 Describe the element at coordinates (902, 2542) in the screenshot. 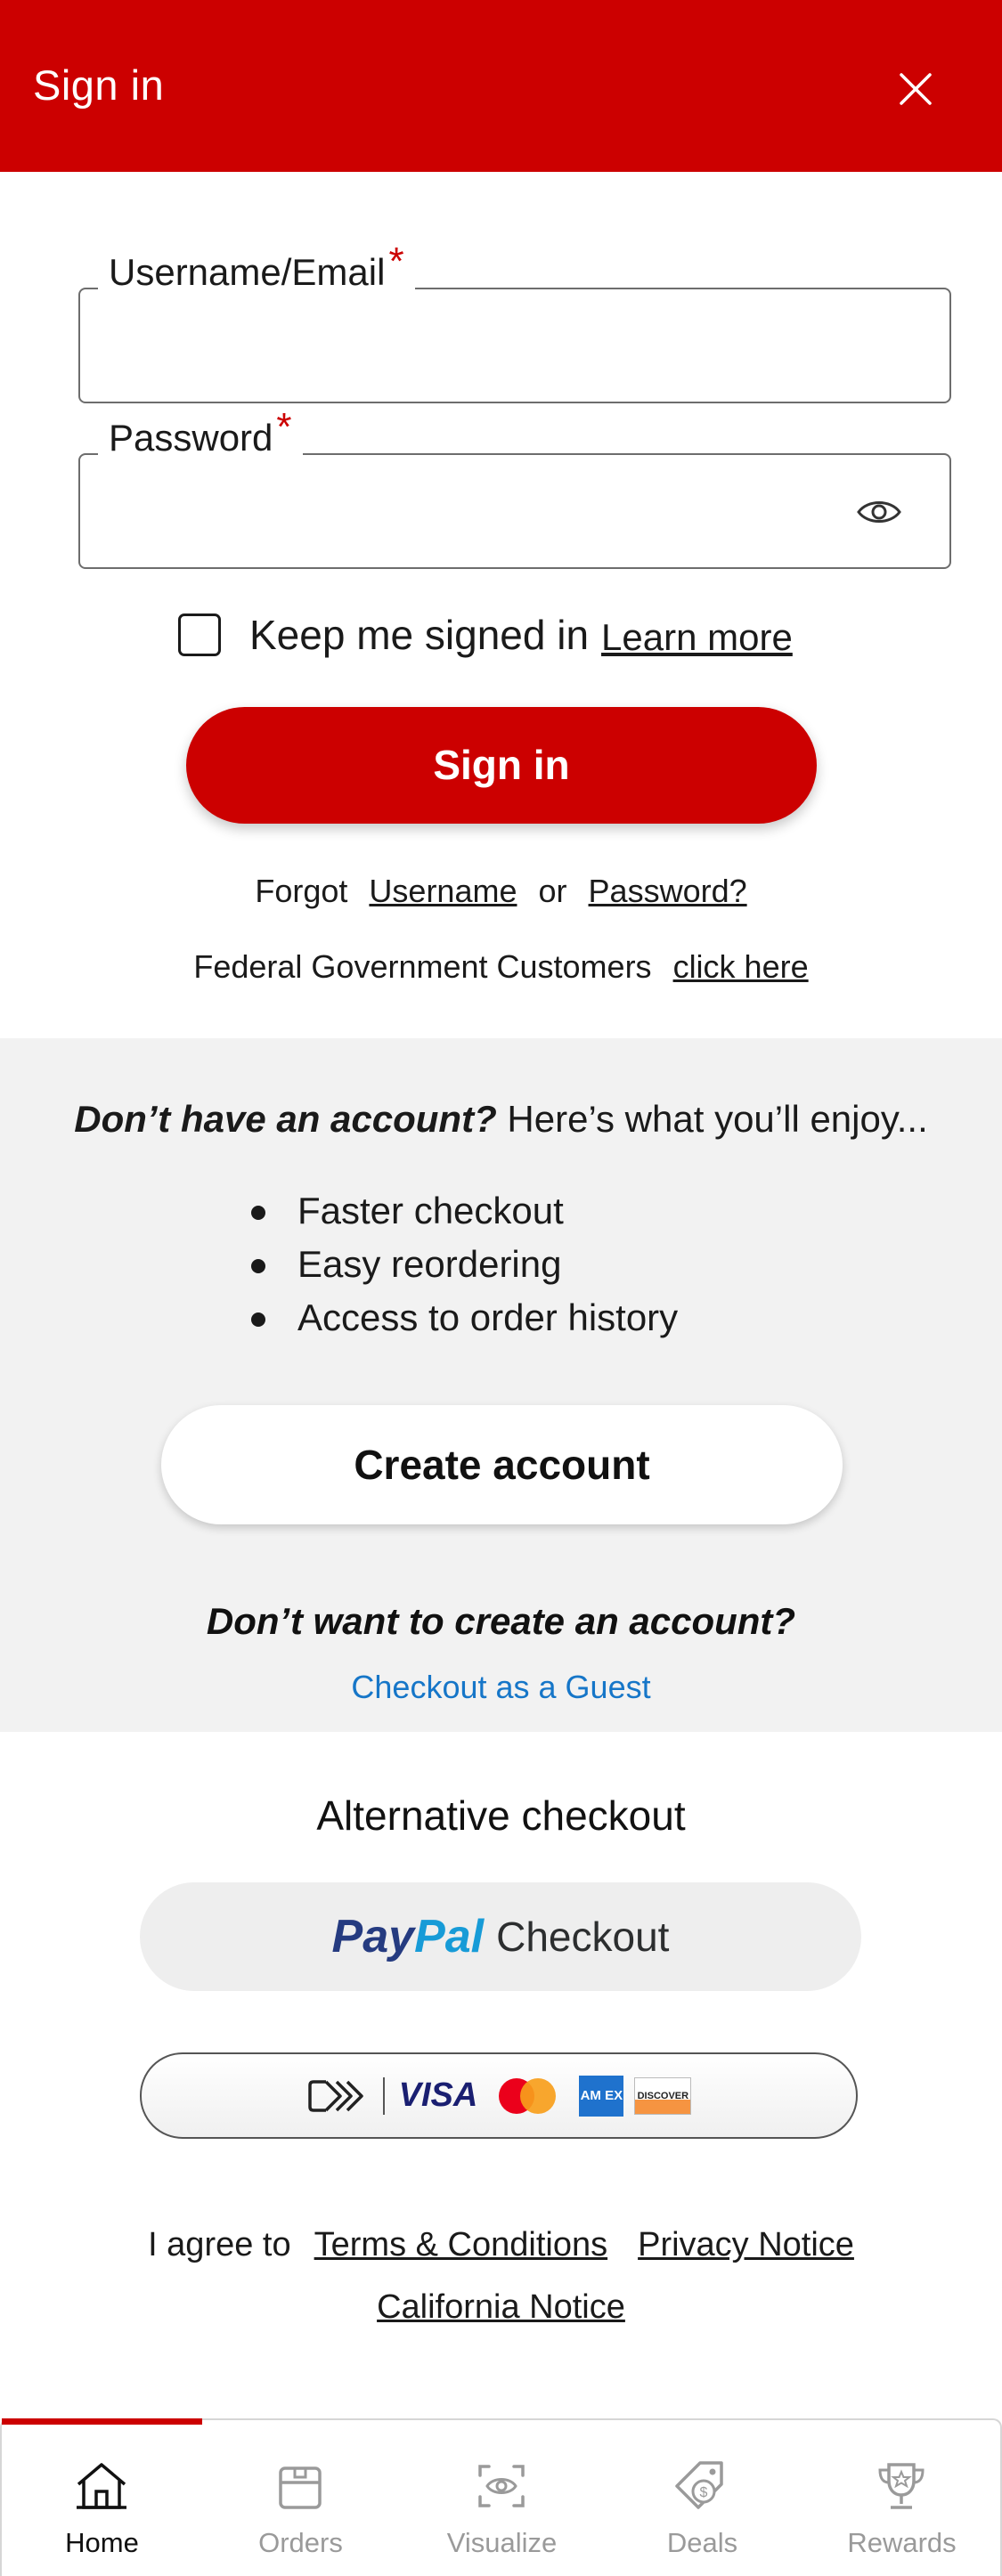

I see `tab-label: Rewards` at that location.